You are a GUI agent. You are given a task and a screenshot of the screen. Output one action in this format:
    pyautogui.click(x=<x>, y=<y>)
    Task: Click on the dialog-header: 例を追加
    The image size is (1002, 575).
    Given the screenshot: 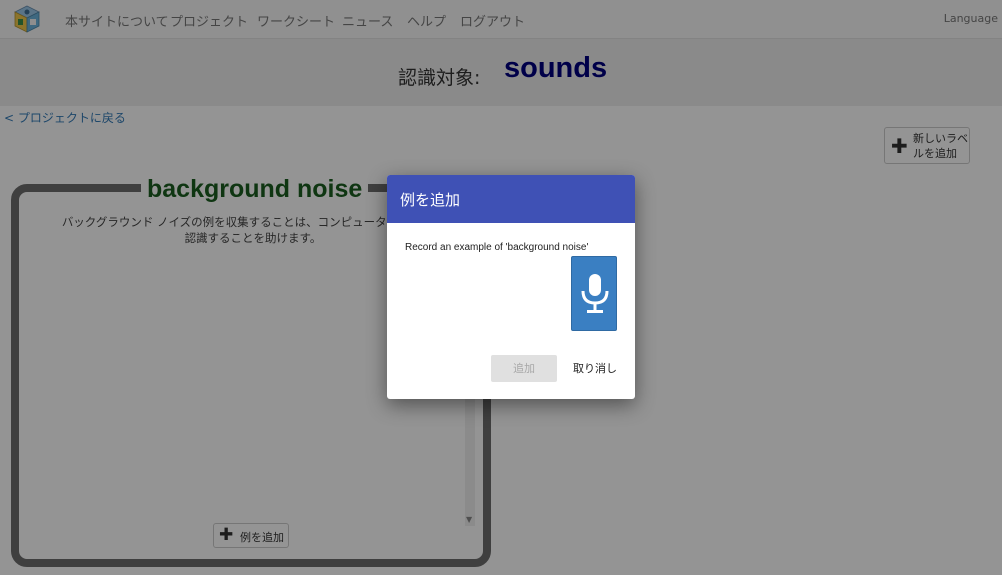 What is the action you would take?
    pyautogui.click(x=511, y=199)
    